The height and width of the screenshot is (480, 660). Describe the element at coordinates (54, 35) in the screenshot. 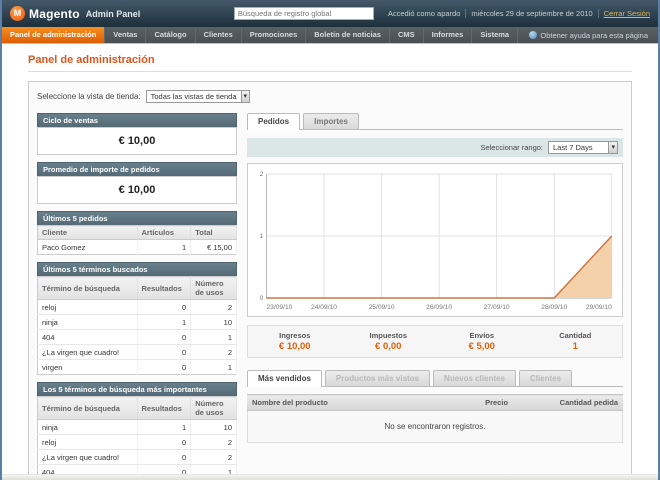

I see `nav-item-dashboard: Panel de administración` at that location.